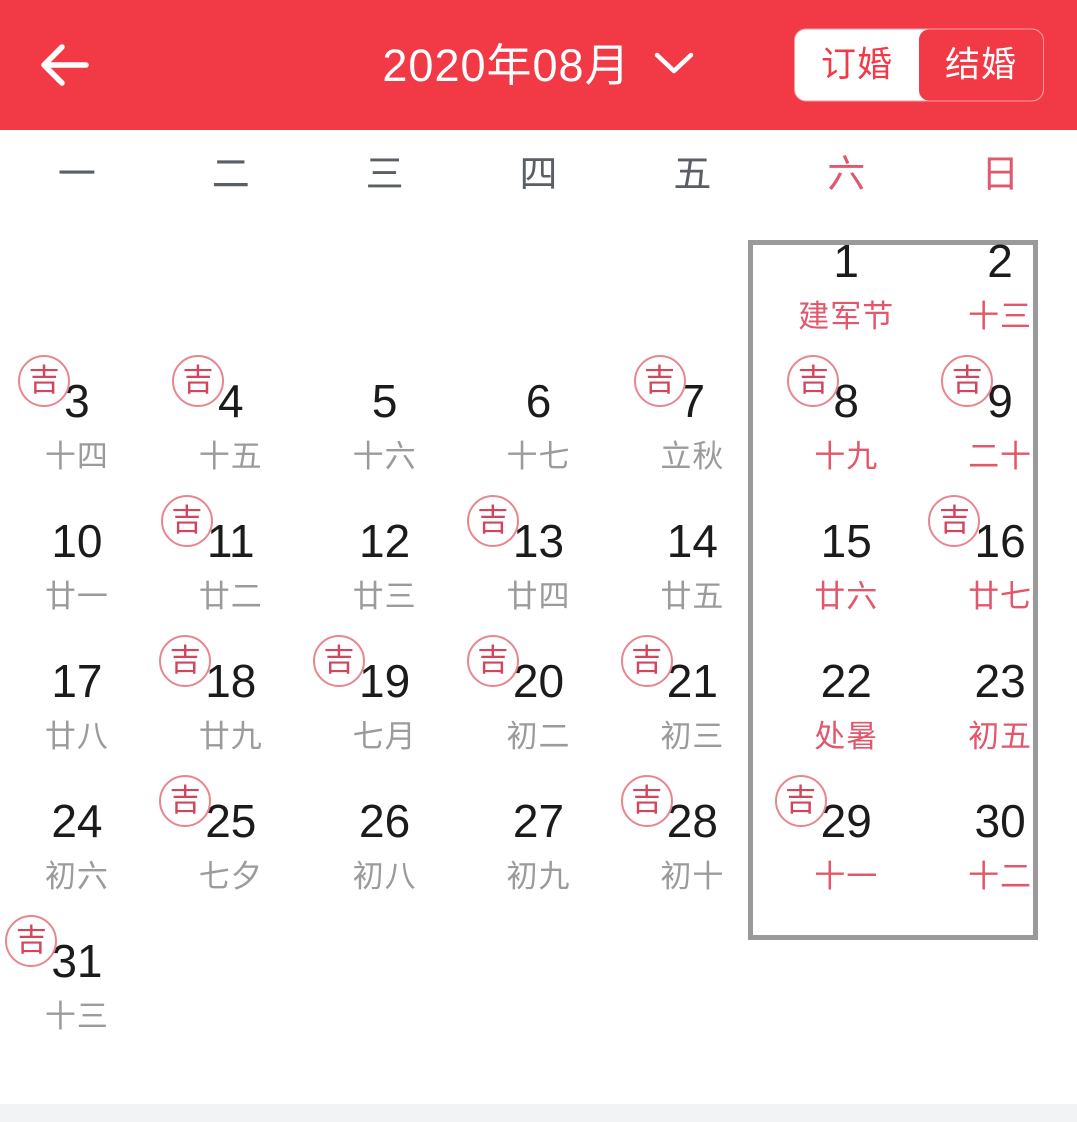 This screenshot has height=1122, width=1077. What do you see at coordinates (385, 540) in the screenshot?
I see `day-number: 12` at bounding box center [385, 540].